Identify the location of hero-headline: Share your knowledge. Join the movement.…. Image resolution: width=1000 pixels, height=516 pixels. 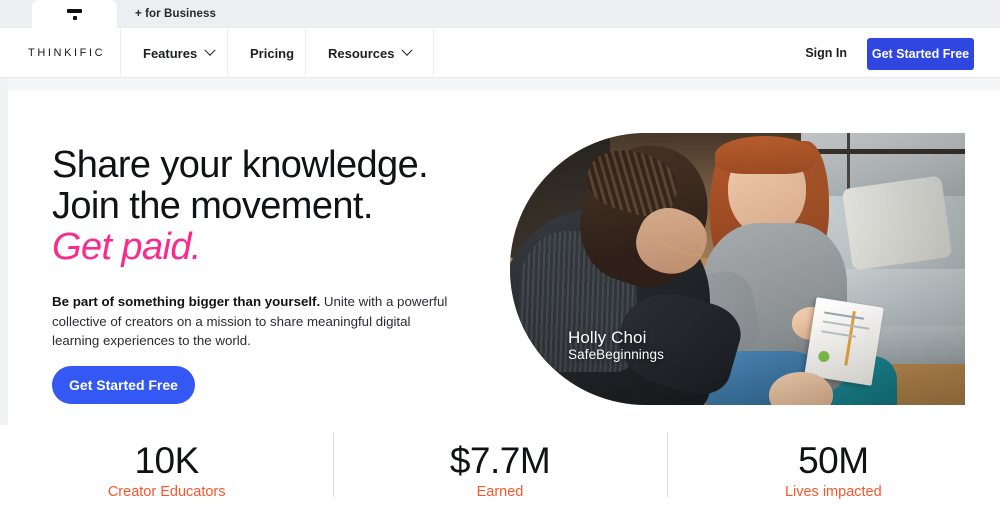
(267, 206).